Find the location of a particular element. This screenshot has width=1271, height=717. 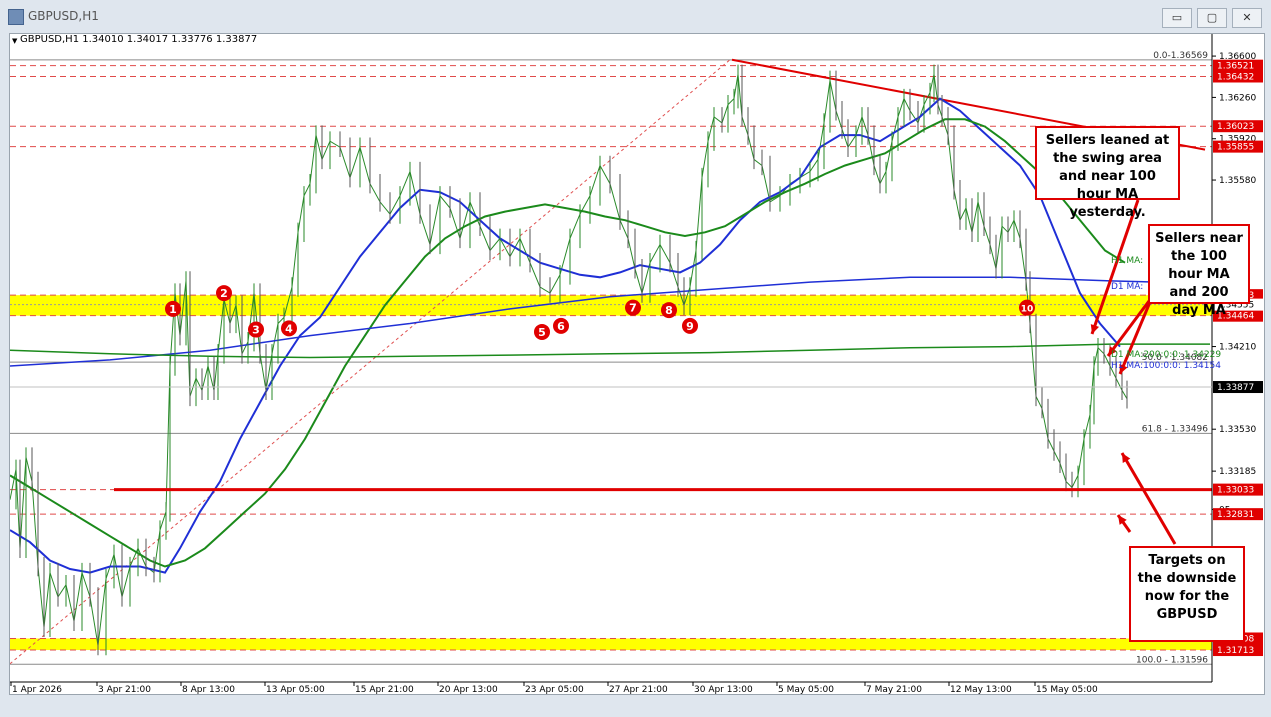

price-tick-label-4: 1.34210 is located at coordinates (1237, 348).